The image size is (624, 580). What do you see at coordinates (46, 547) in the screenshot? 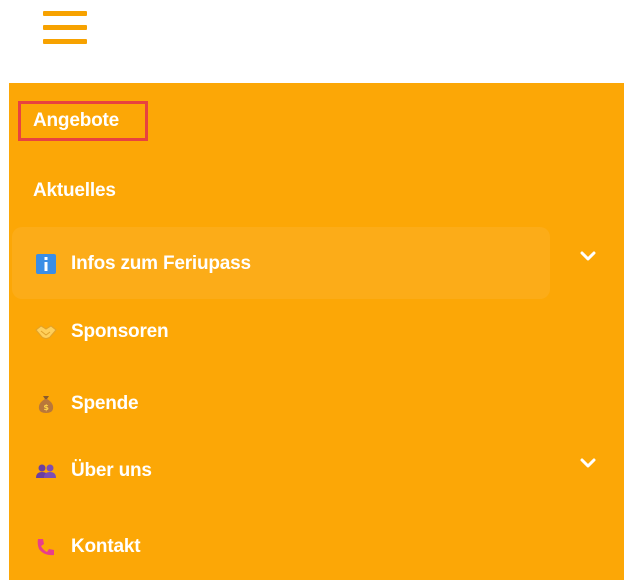
I see `telephone-icon` at bounding box center [46, 547].